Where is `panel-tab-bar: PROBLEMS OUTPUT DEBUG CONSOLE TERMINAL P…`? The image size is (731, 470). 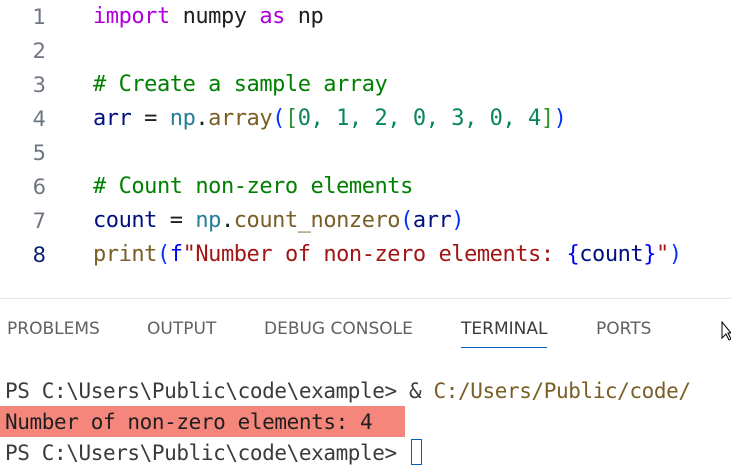 panel-tab-bar: PROBLEMS OUTPUT DEBUG CONSOLE TERMINAL P… is located at coordinates (365, 331).